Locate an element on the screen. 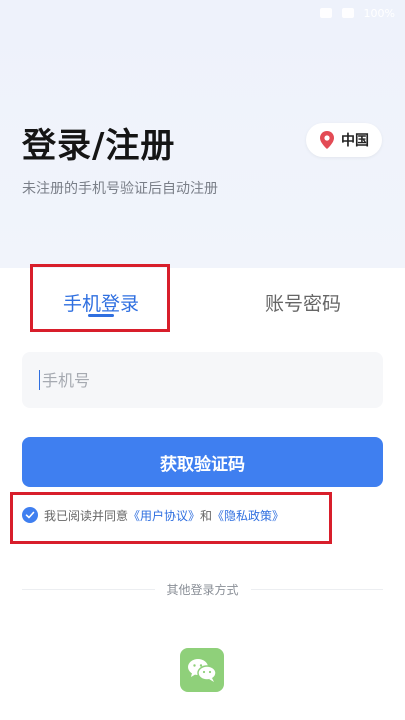  text-caret is located at coordinates (39, 380).